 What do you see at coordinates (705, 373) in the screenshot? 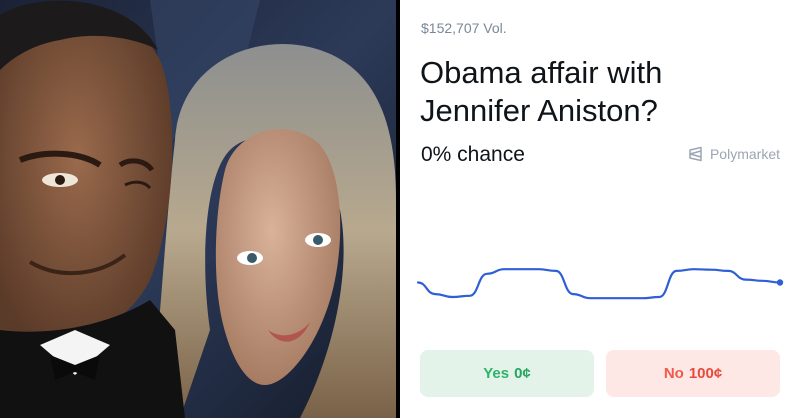
I see `no-price: 100¢` at bounding box center [705, 373].